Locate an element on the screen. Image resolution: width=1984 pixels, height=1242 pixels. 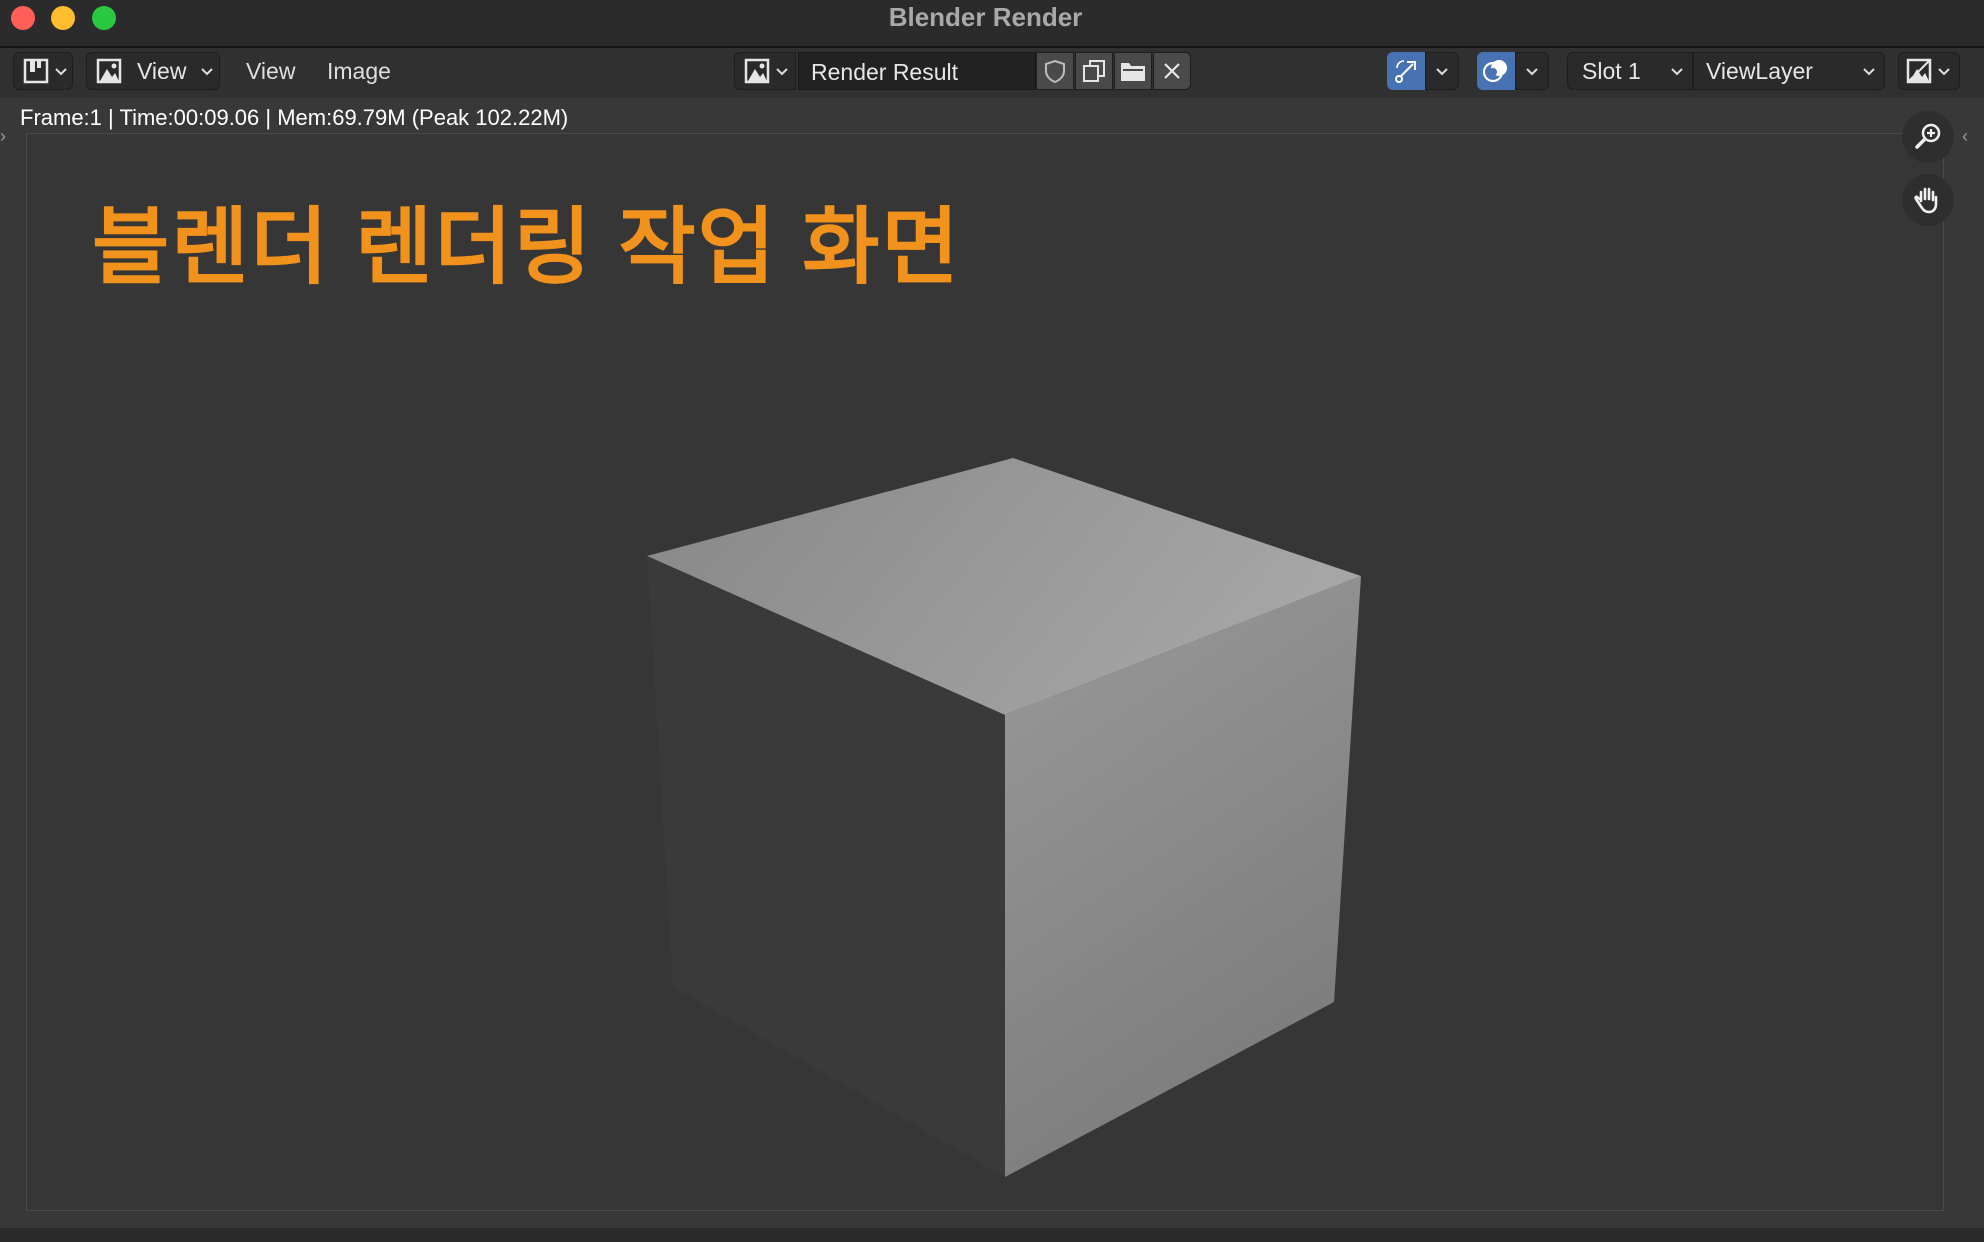
open-image-button is located at coordinates (1133, 71).